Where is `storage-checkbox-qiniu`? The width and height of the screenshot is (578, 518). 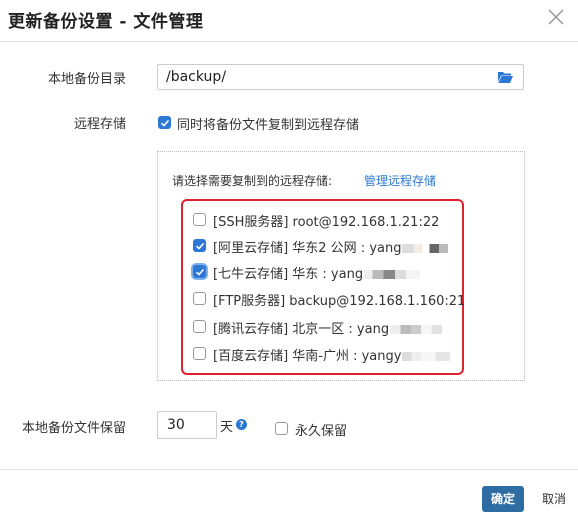
storage-checkbox-qiniu is located at coordinates (199, 271).